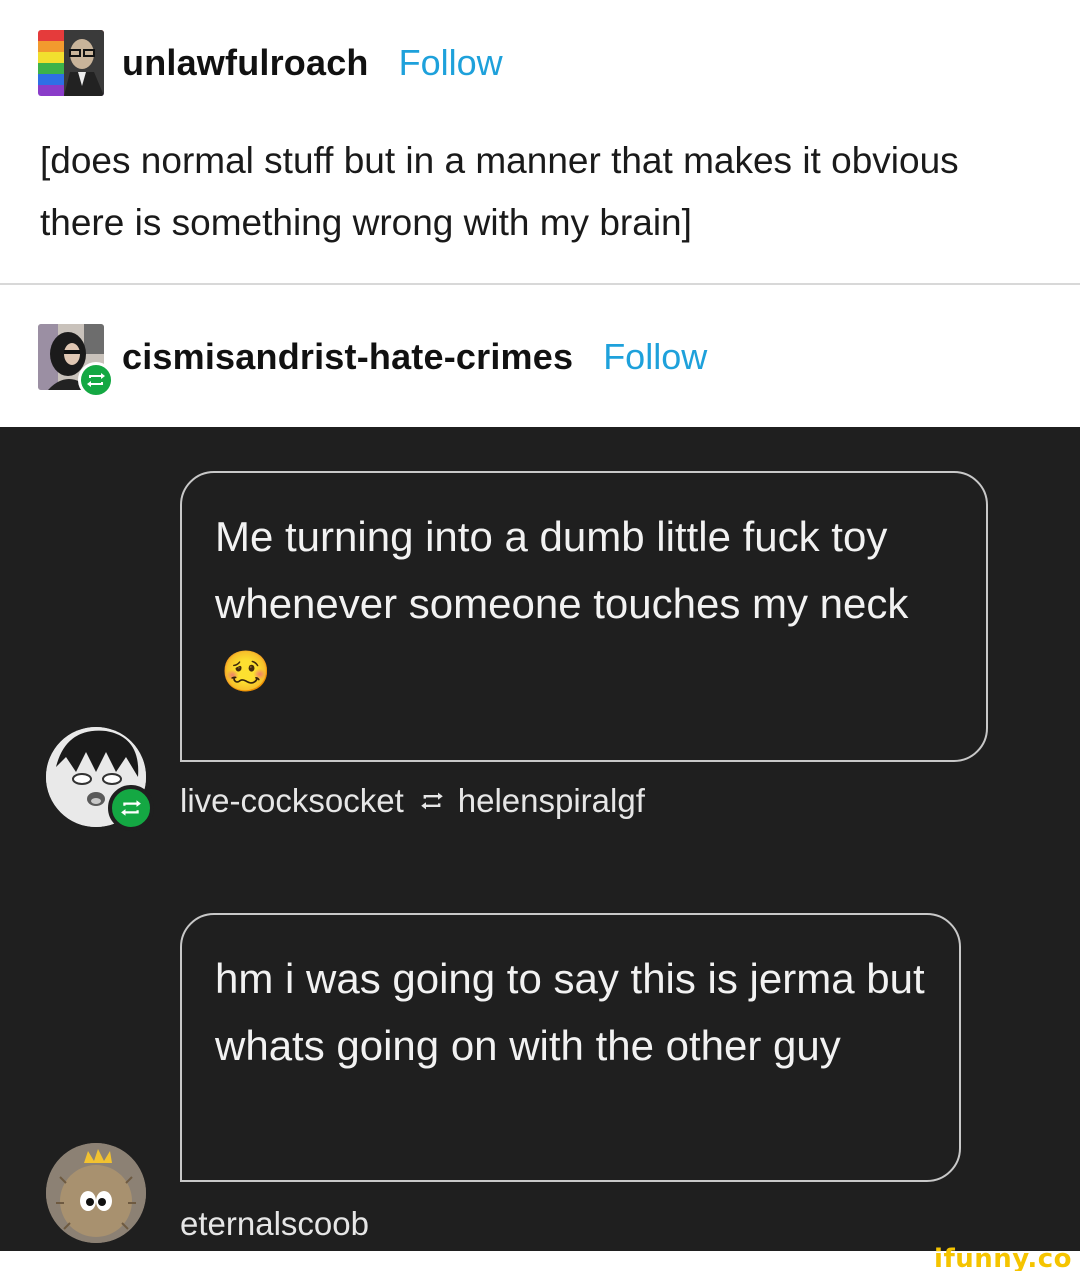 The image size is (1080, 1271). What do you see at coordinates (246, 672) in the screenshot?
I see `woozy-face-emoji: 🥴` at bounding box center [246, 672].